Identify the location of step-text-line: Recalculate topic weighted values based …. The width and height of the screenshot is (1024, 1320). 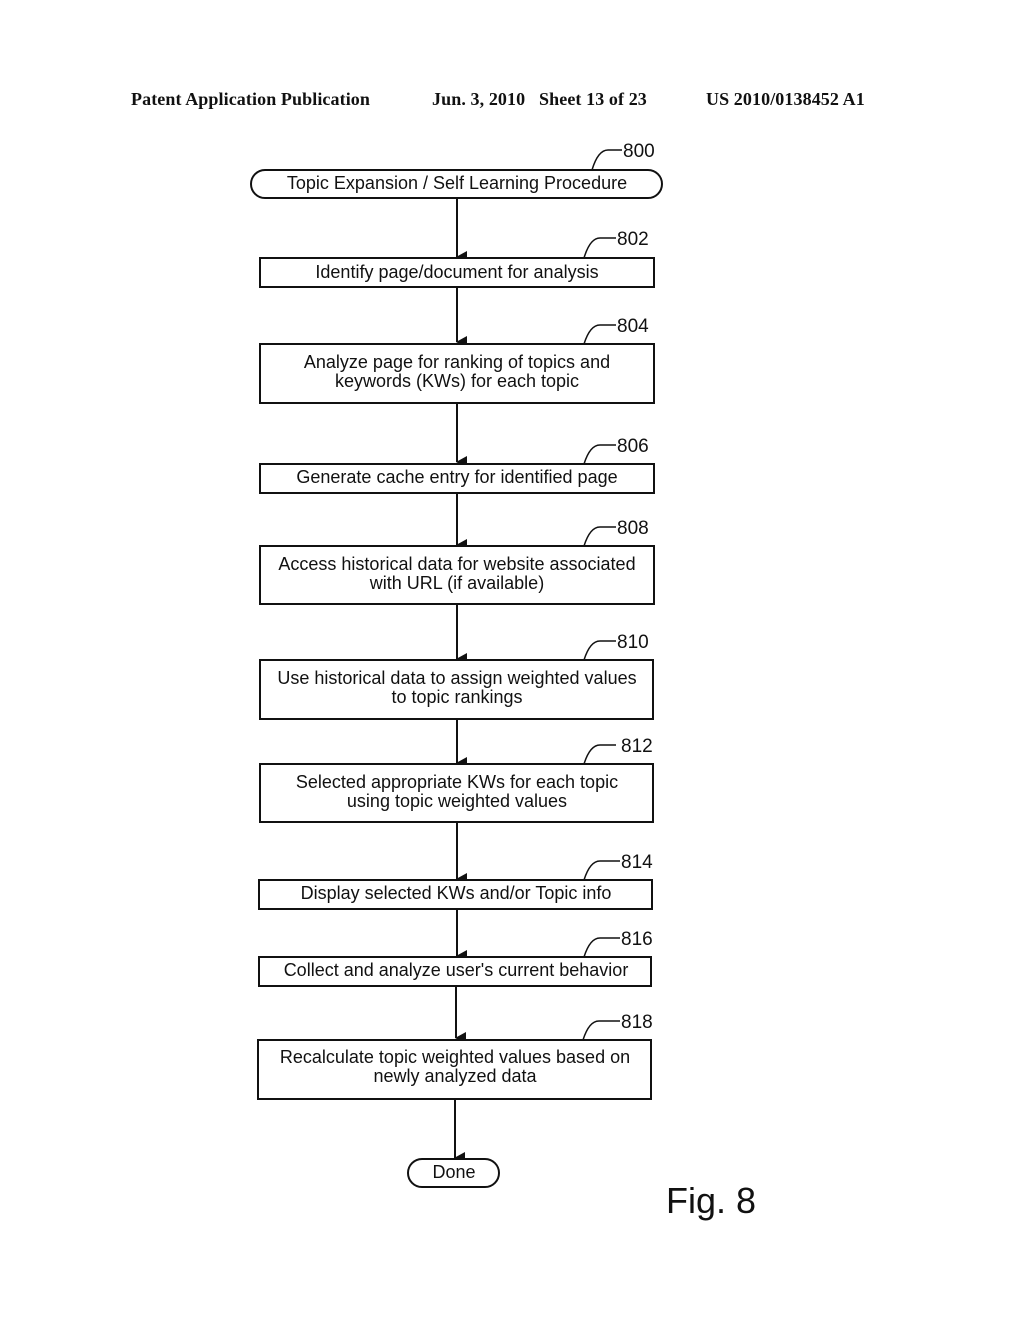
(455, 1057).